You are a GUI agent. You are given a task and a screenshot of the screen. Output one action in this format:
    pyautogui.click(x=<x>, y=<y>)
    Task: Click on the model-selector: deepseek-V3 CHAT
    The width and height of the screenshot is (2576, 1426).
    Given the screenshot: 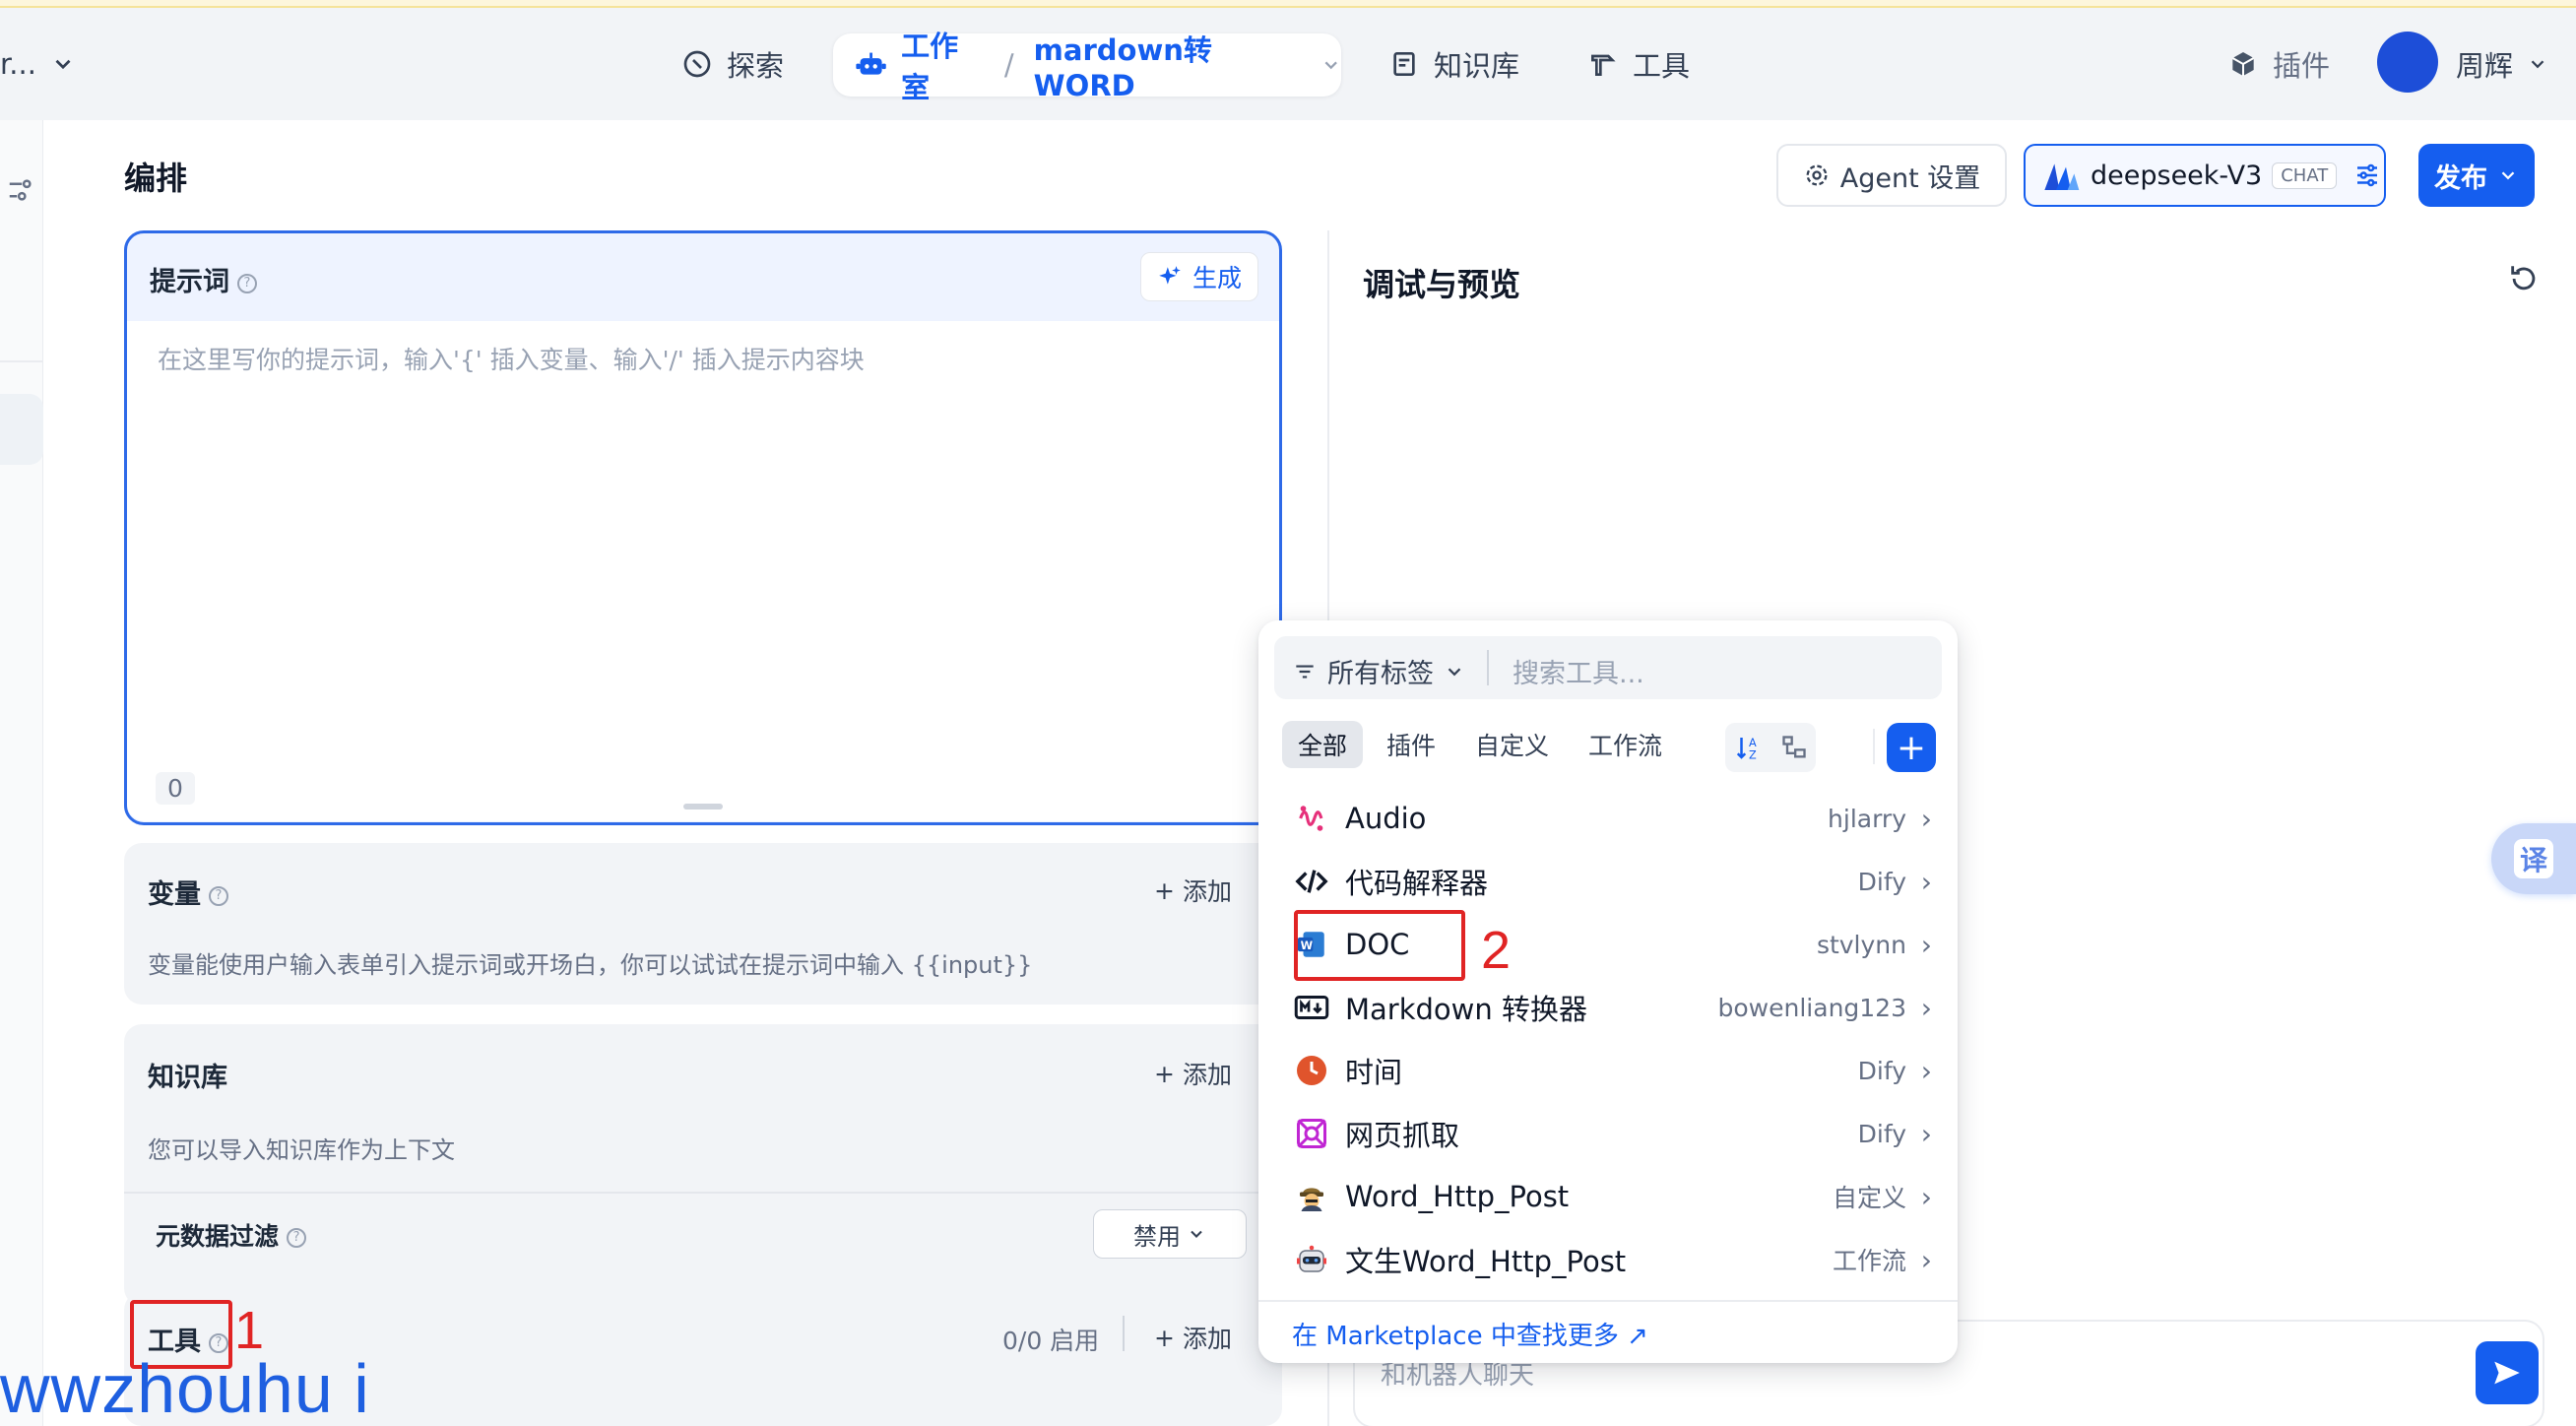 What is the action you would take?
    pyautogui.click(x=2205, y=176)
    